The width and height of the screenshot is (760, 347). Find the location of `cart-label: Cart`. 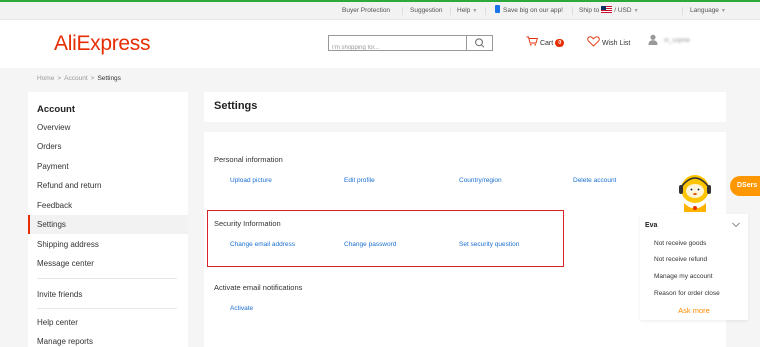

cart-label: Cart is located at coordinates (546, 43).